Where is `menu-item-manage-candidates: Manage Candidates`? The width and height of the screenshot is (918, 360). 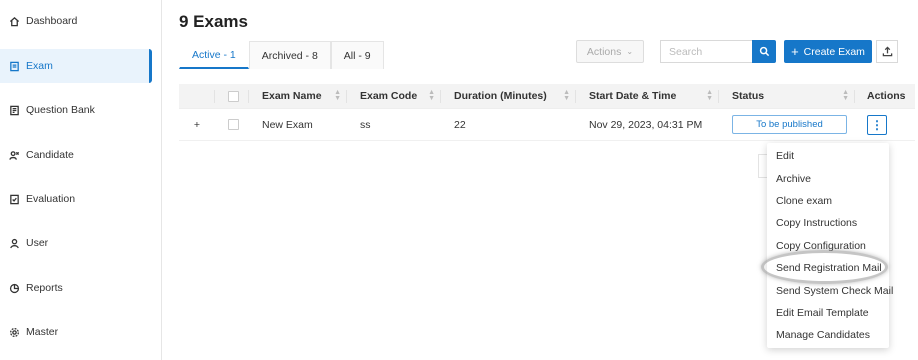 menu-item-manage-candidates: Manage Candidates is located at coordinates (828, 335).